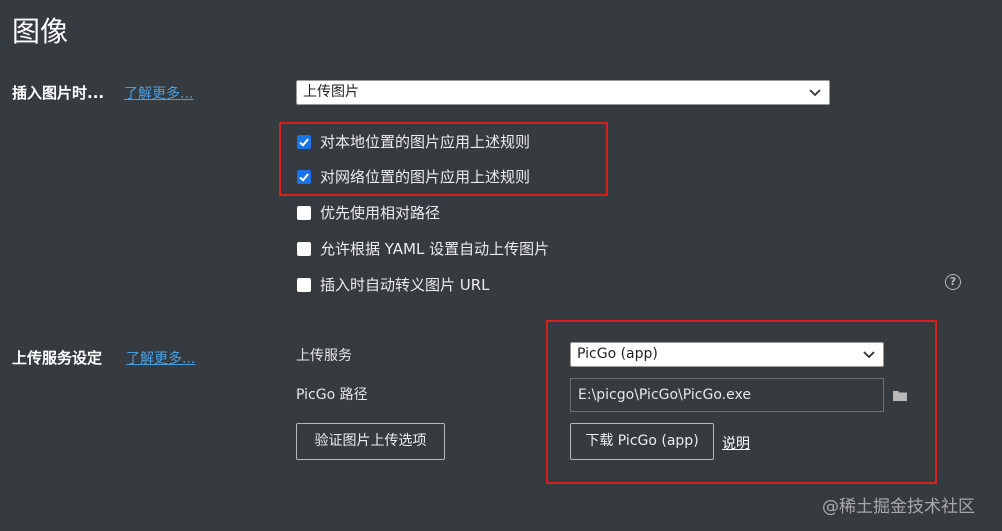 Image resolution: width=1002 pixels, height=531 pixels. Describe the element at coordinates (332, 395) in the screenshot. I see `picgo-path-label: PicGo 路径` at that location.